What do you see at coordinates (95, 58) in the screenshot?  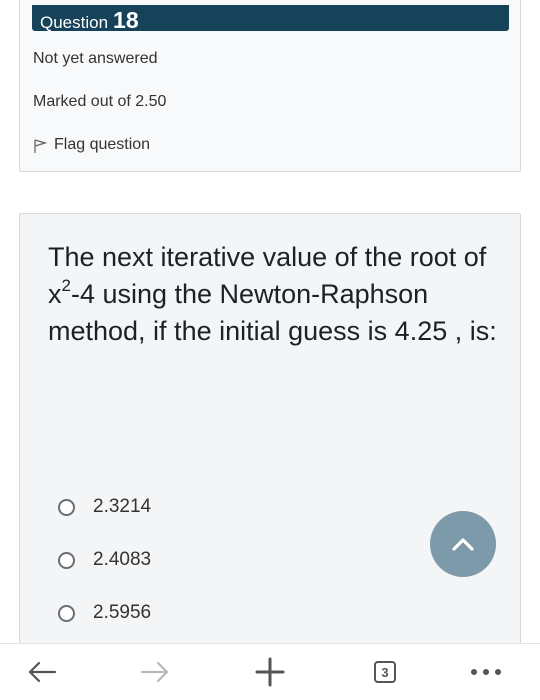 I see `question-state: Not yet answered` at bounding box center [95, 58].